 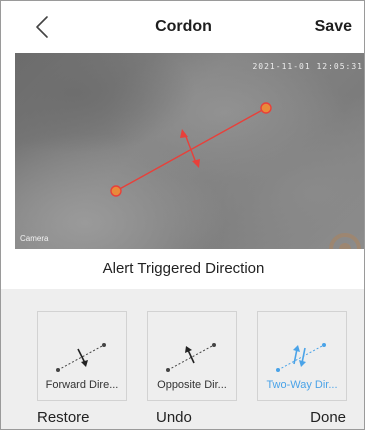 I want to click on save-button: Save, so click(x=333, y=27).